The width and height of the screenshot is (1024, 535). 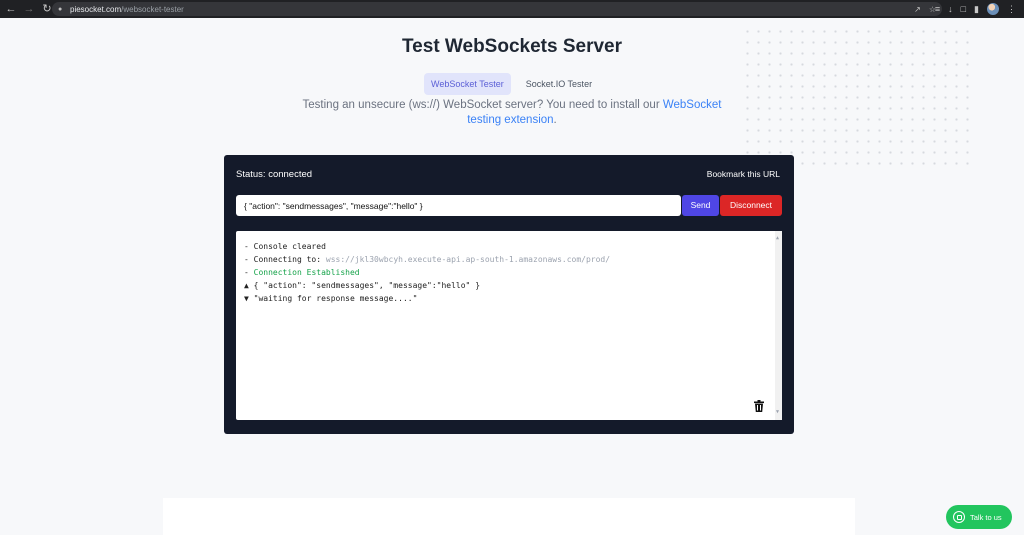 What do you see at coordinates (306, 272) in the screenshot?
I see `console-success-text: Connection Established` at bounding box center [306, 272].